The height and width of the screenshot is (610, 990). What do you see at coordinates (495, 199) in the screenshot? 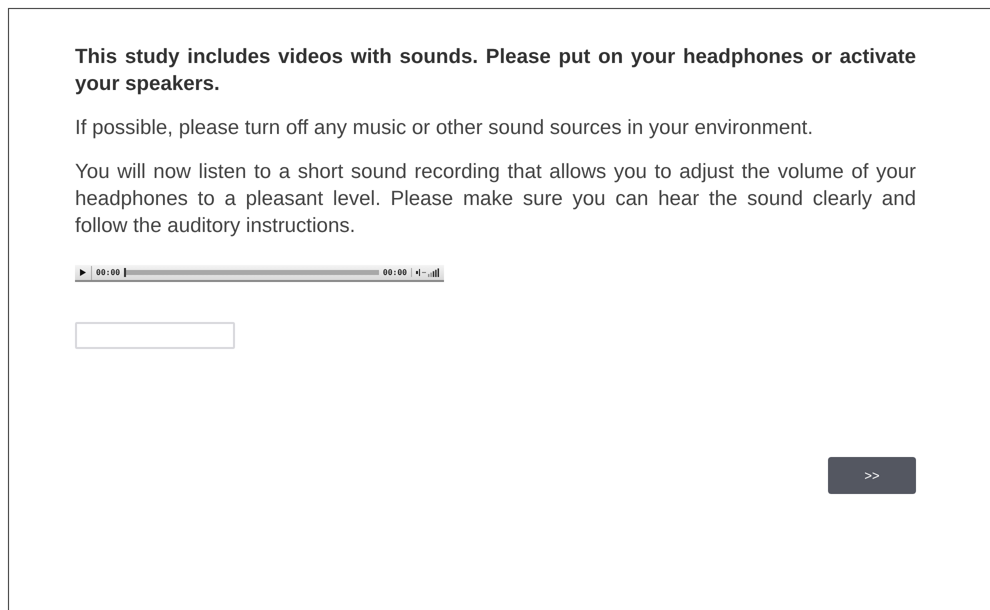
I see `paragraph: You will now listen to a short sound recording that allows you to adjust the volume of your headphones to a pleasant level. Please make sure you can hear the sound clearly and follow the auditory instructions.` at bounding box center [495, 199].